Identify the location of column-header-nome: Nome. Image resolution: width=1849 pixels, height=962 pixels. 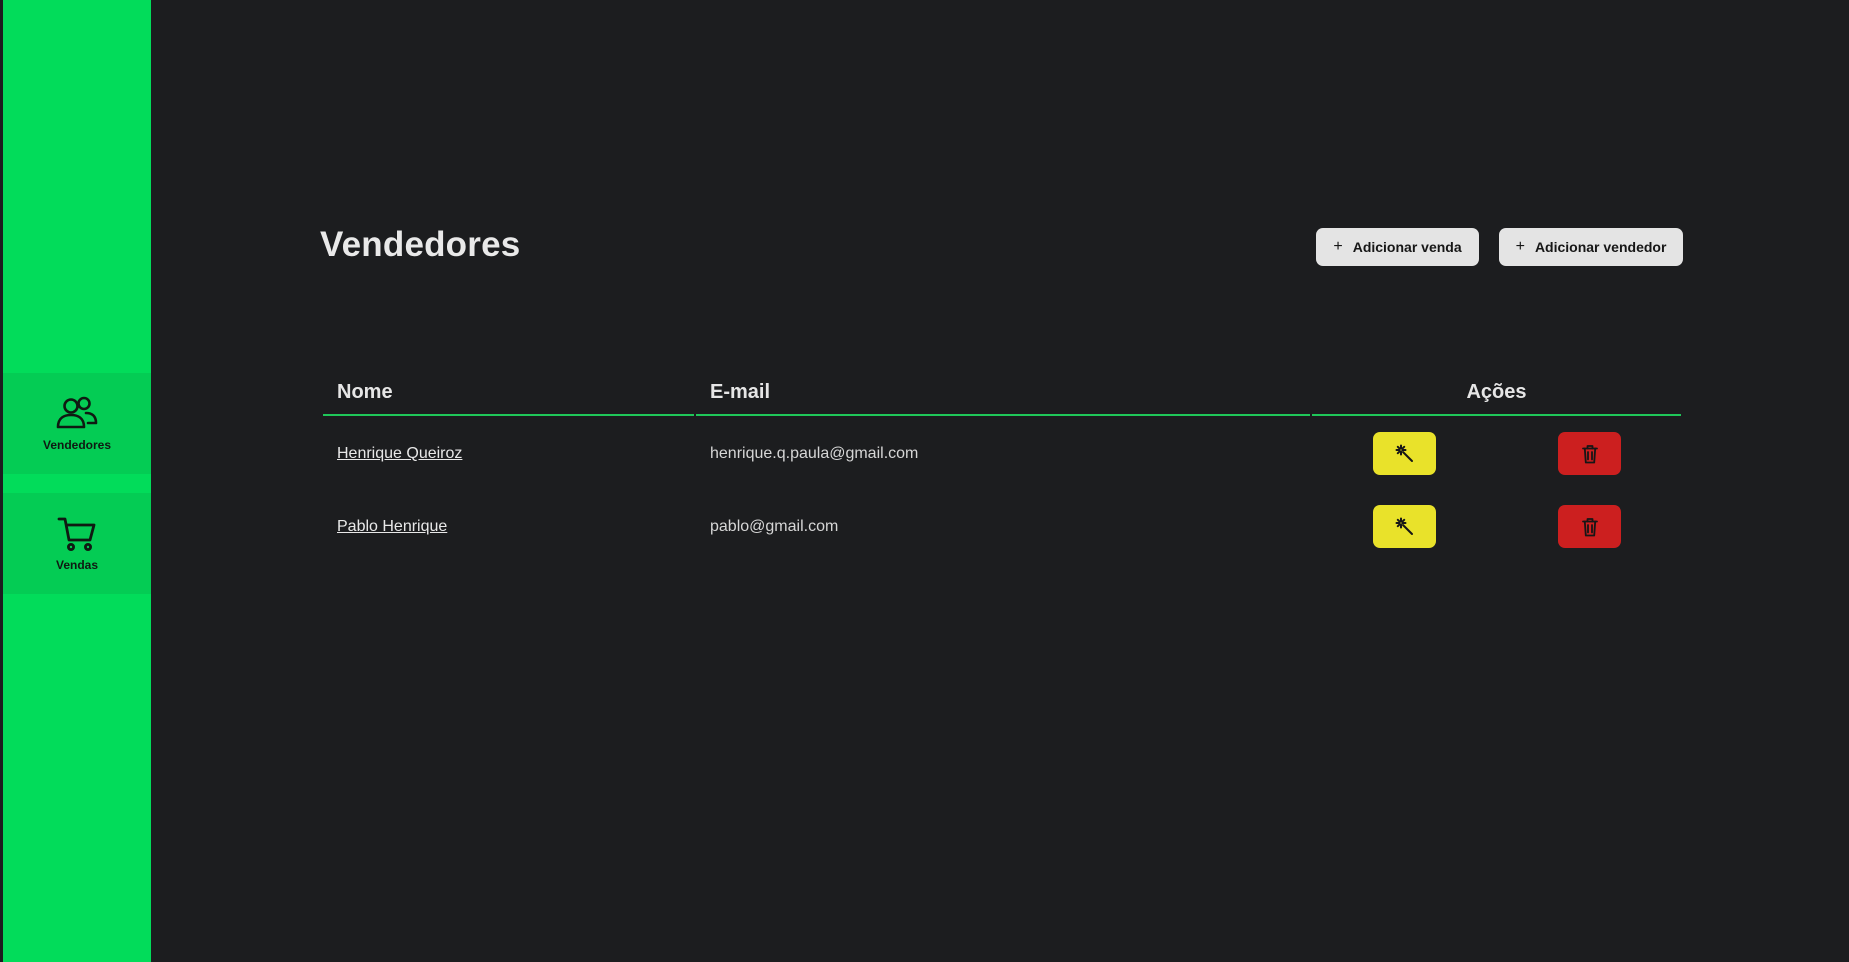
(508, 393).